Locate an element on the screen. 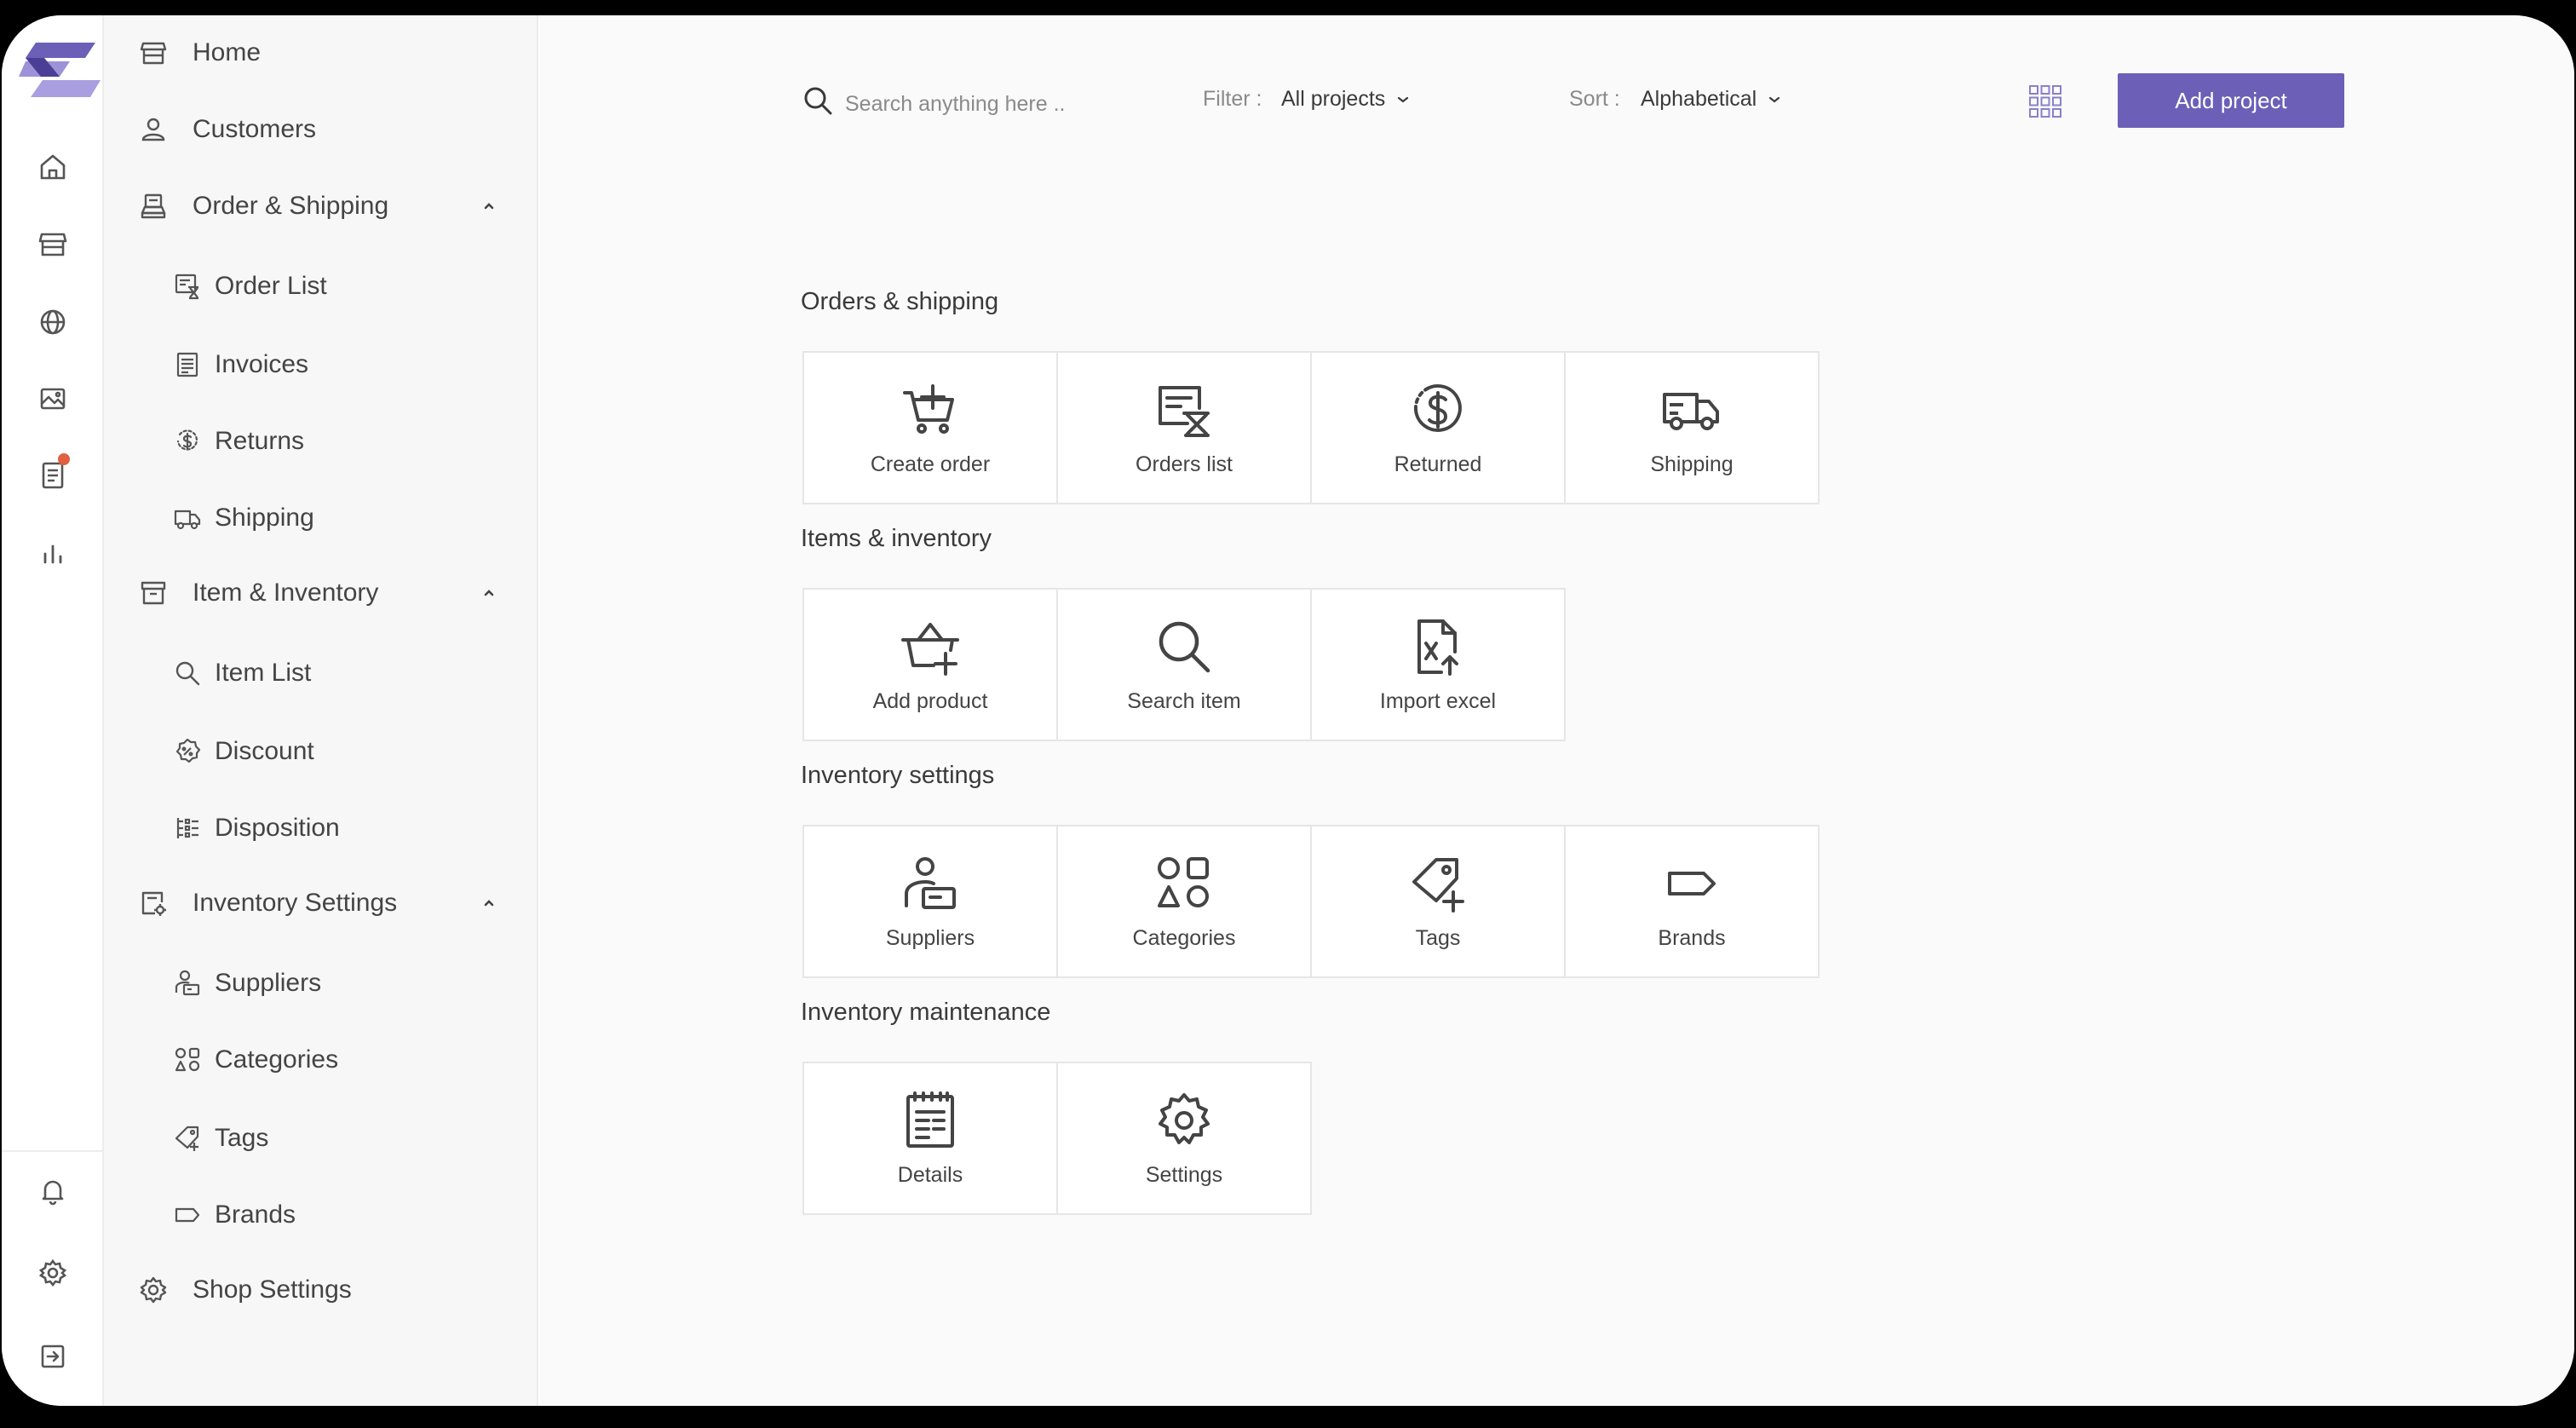 The image size is (2576, 1428). tile-add-product: Add product is located at coordinates (930, 665).